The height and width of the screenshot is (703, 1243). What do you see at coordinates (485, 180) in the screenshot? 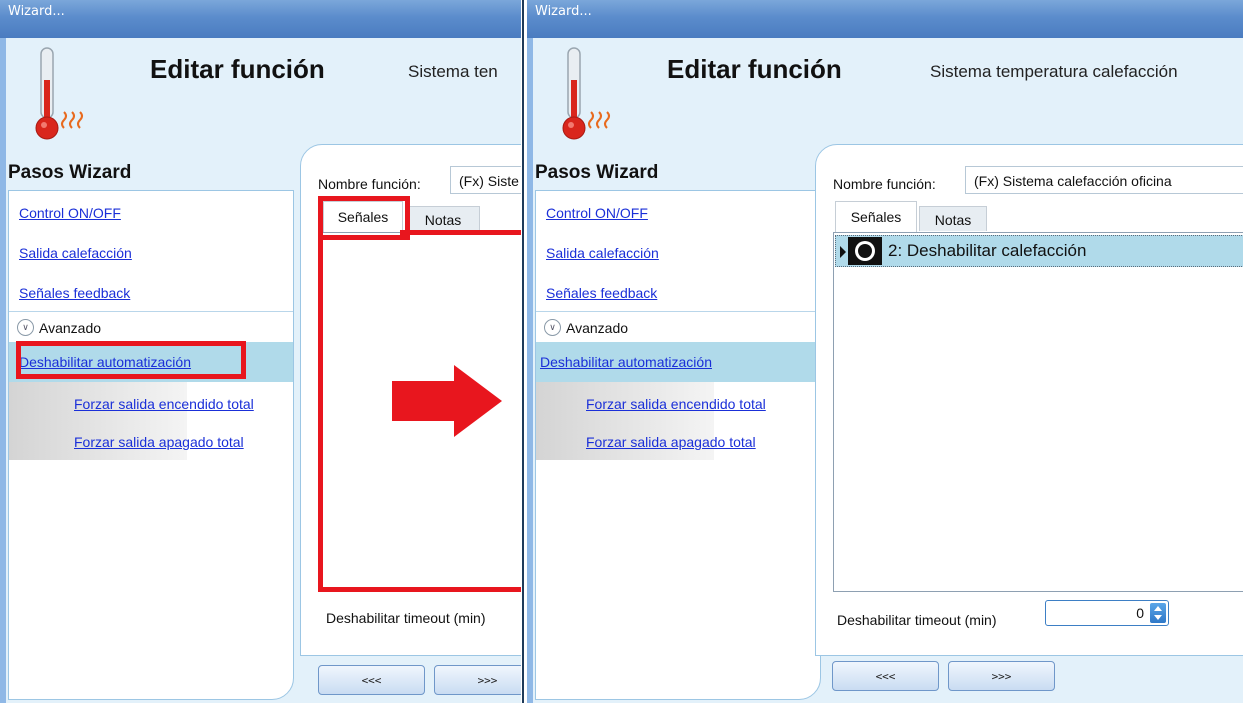
I see `name-field: (Fx) Siste` at bounding box center [485, 180].